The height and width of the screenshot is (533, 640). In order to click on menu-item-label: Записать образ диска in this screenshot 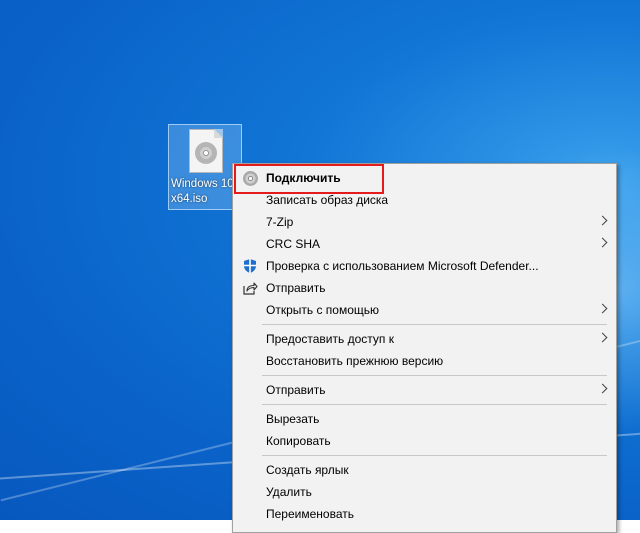, I will do `click(327, 200)`.